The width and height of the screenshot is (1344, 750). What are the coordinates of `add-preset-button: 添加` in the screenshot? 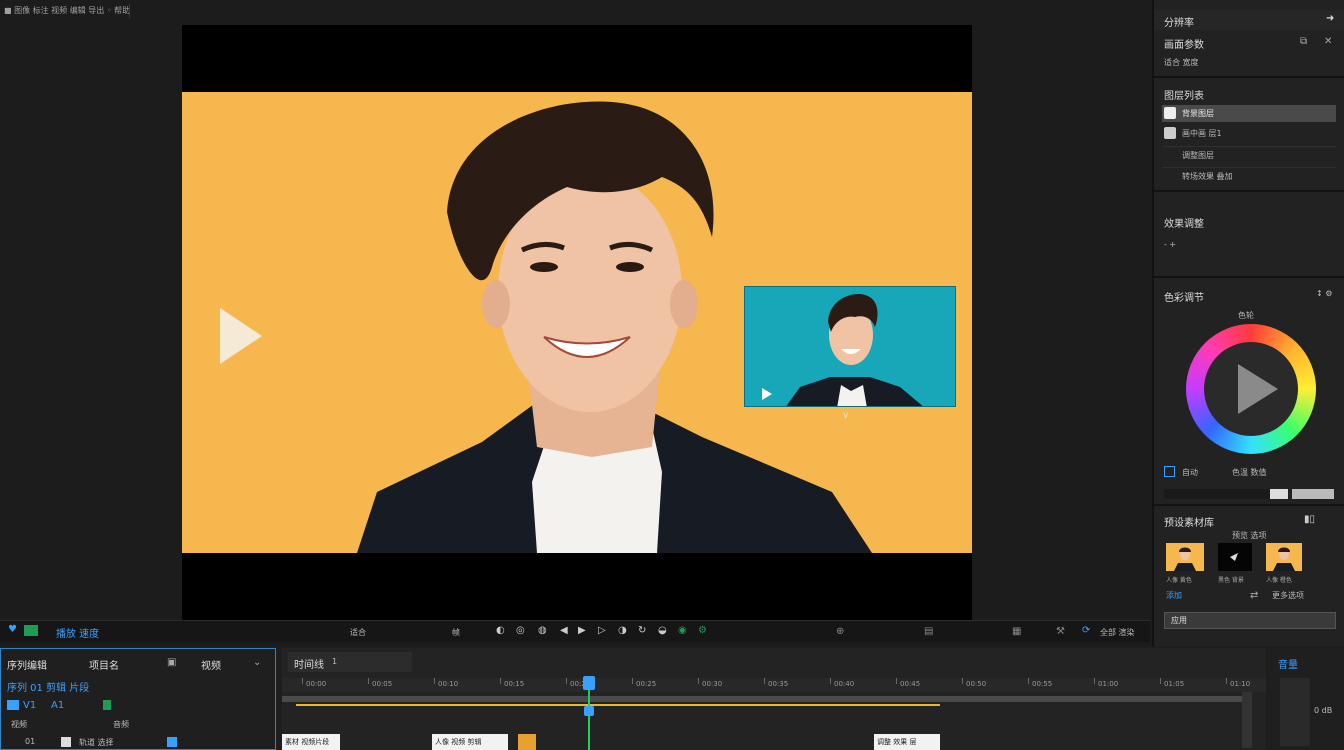 It's located at (1174, 595).